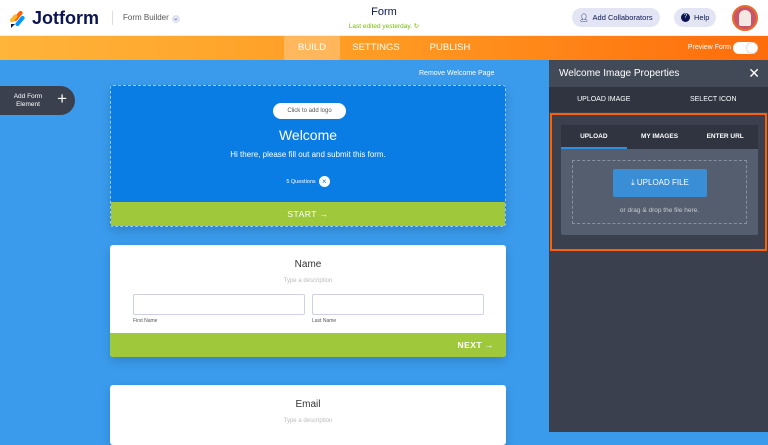  Describe the element at coordinates (62, 99) in the screenshot. I see `plus-icon: +` at that location.